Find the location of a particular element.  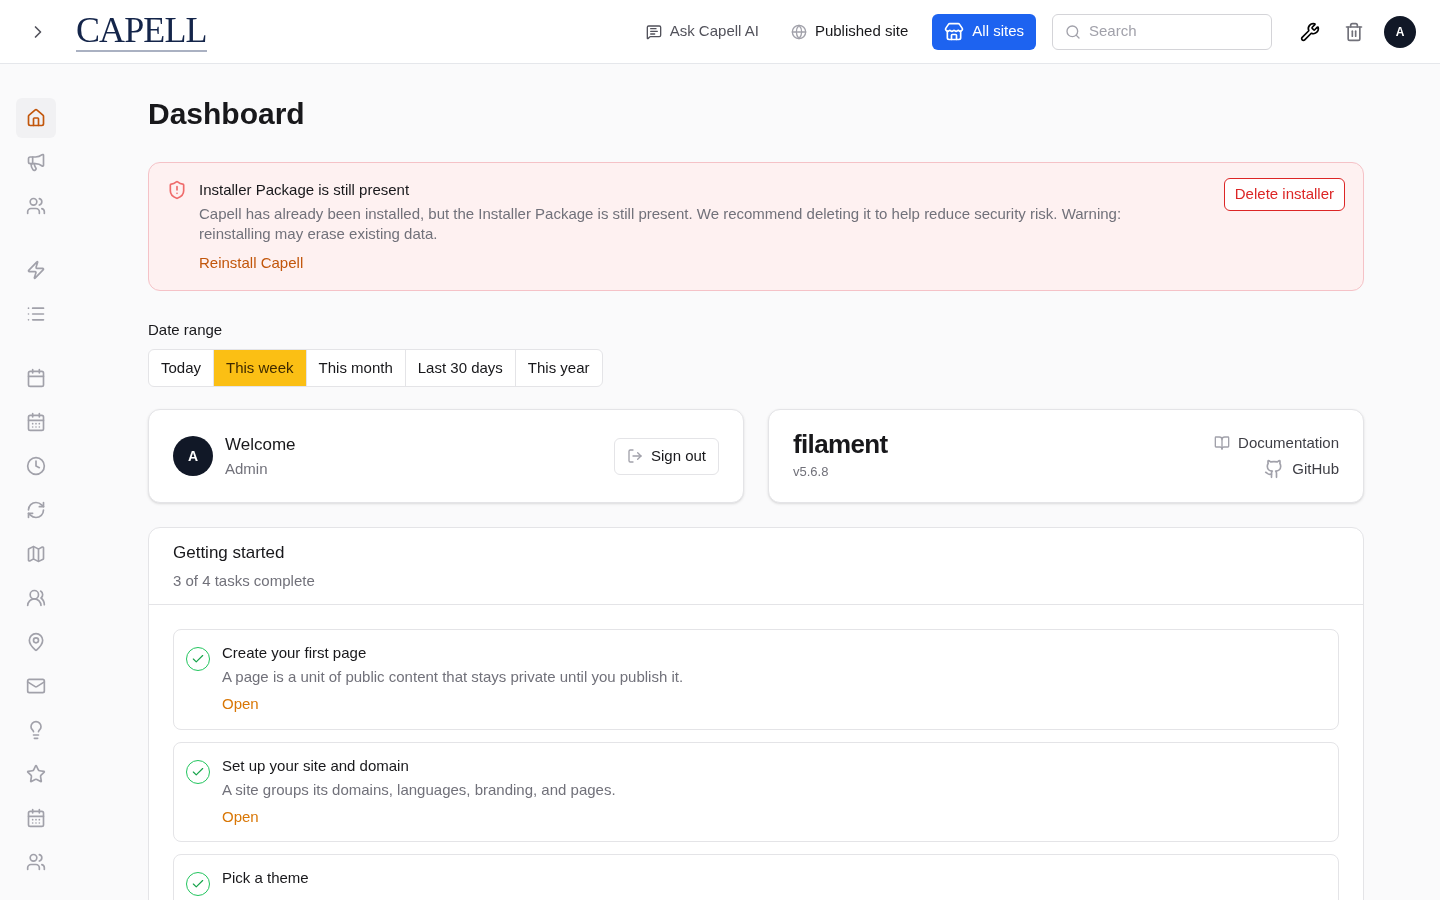

store-icon is located at coordinates (954, 31).